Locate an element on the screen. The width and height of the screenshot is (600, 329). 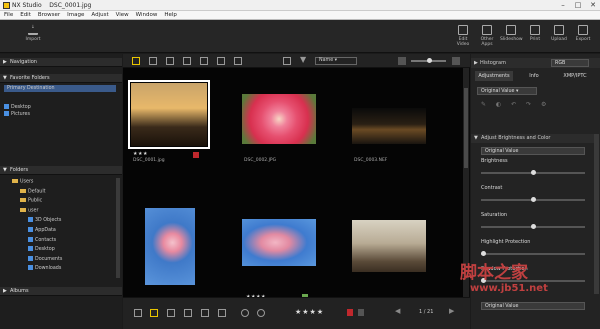
next-page-icon: ▶ is located at coordinates (451, 311).